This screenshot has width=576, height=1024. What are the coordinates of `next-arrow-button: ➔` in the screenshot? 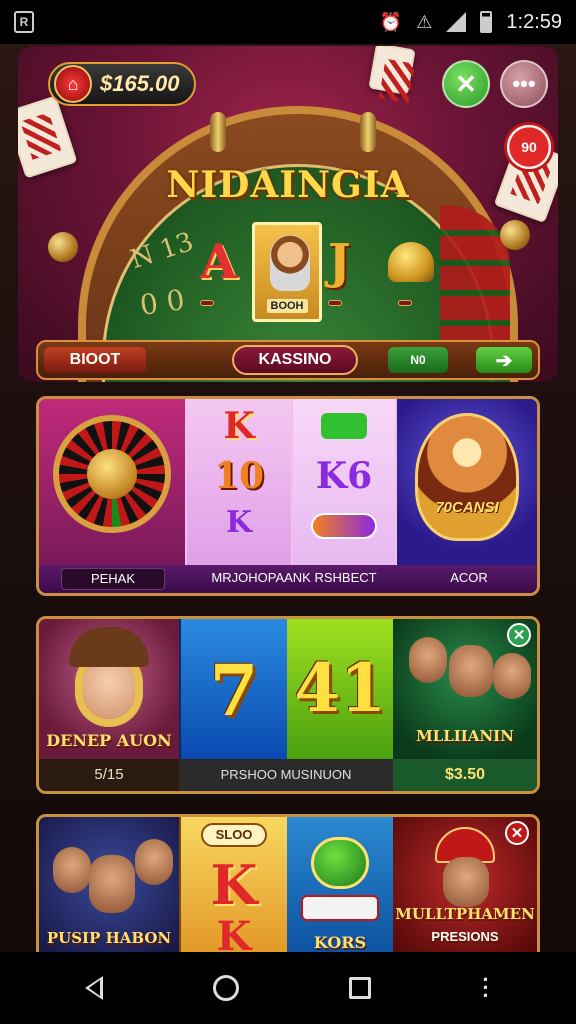 It's located at (504, 360).